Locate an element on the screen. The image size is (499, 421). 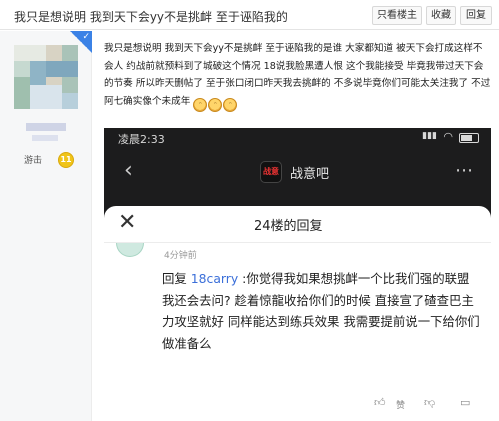
screenshot-nav-bar: ‹ 战意 战意吧 ⋯ is located at coordinates (297, 171).